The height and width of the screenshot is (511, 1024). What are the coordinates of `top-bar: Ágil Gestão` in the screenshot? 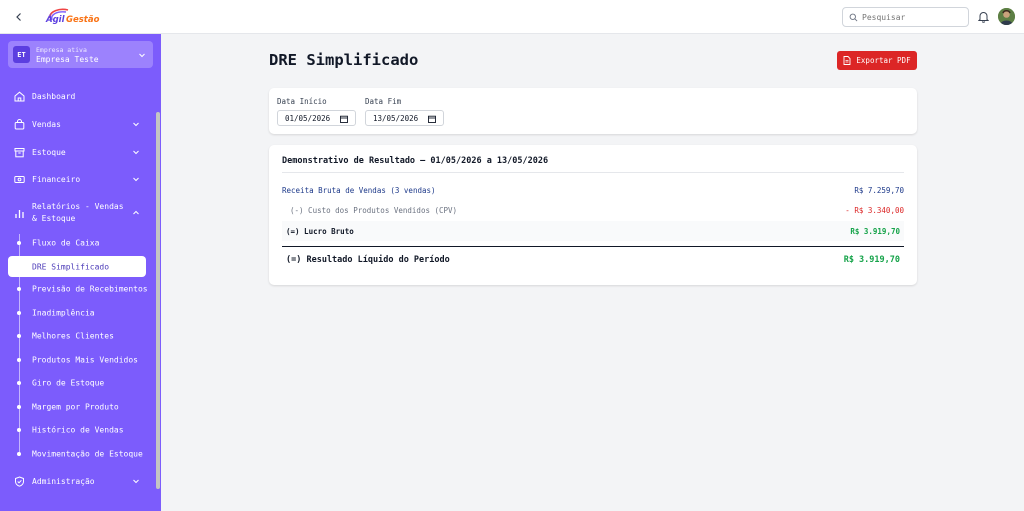 It's located at (512, 17).